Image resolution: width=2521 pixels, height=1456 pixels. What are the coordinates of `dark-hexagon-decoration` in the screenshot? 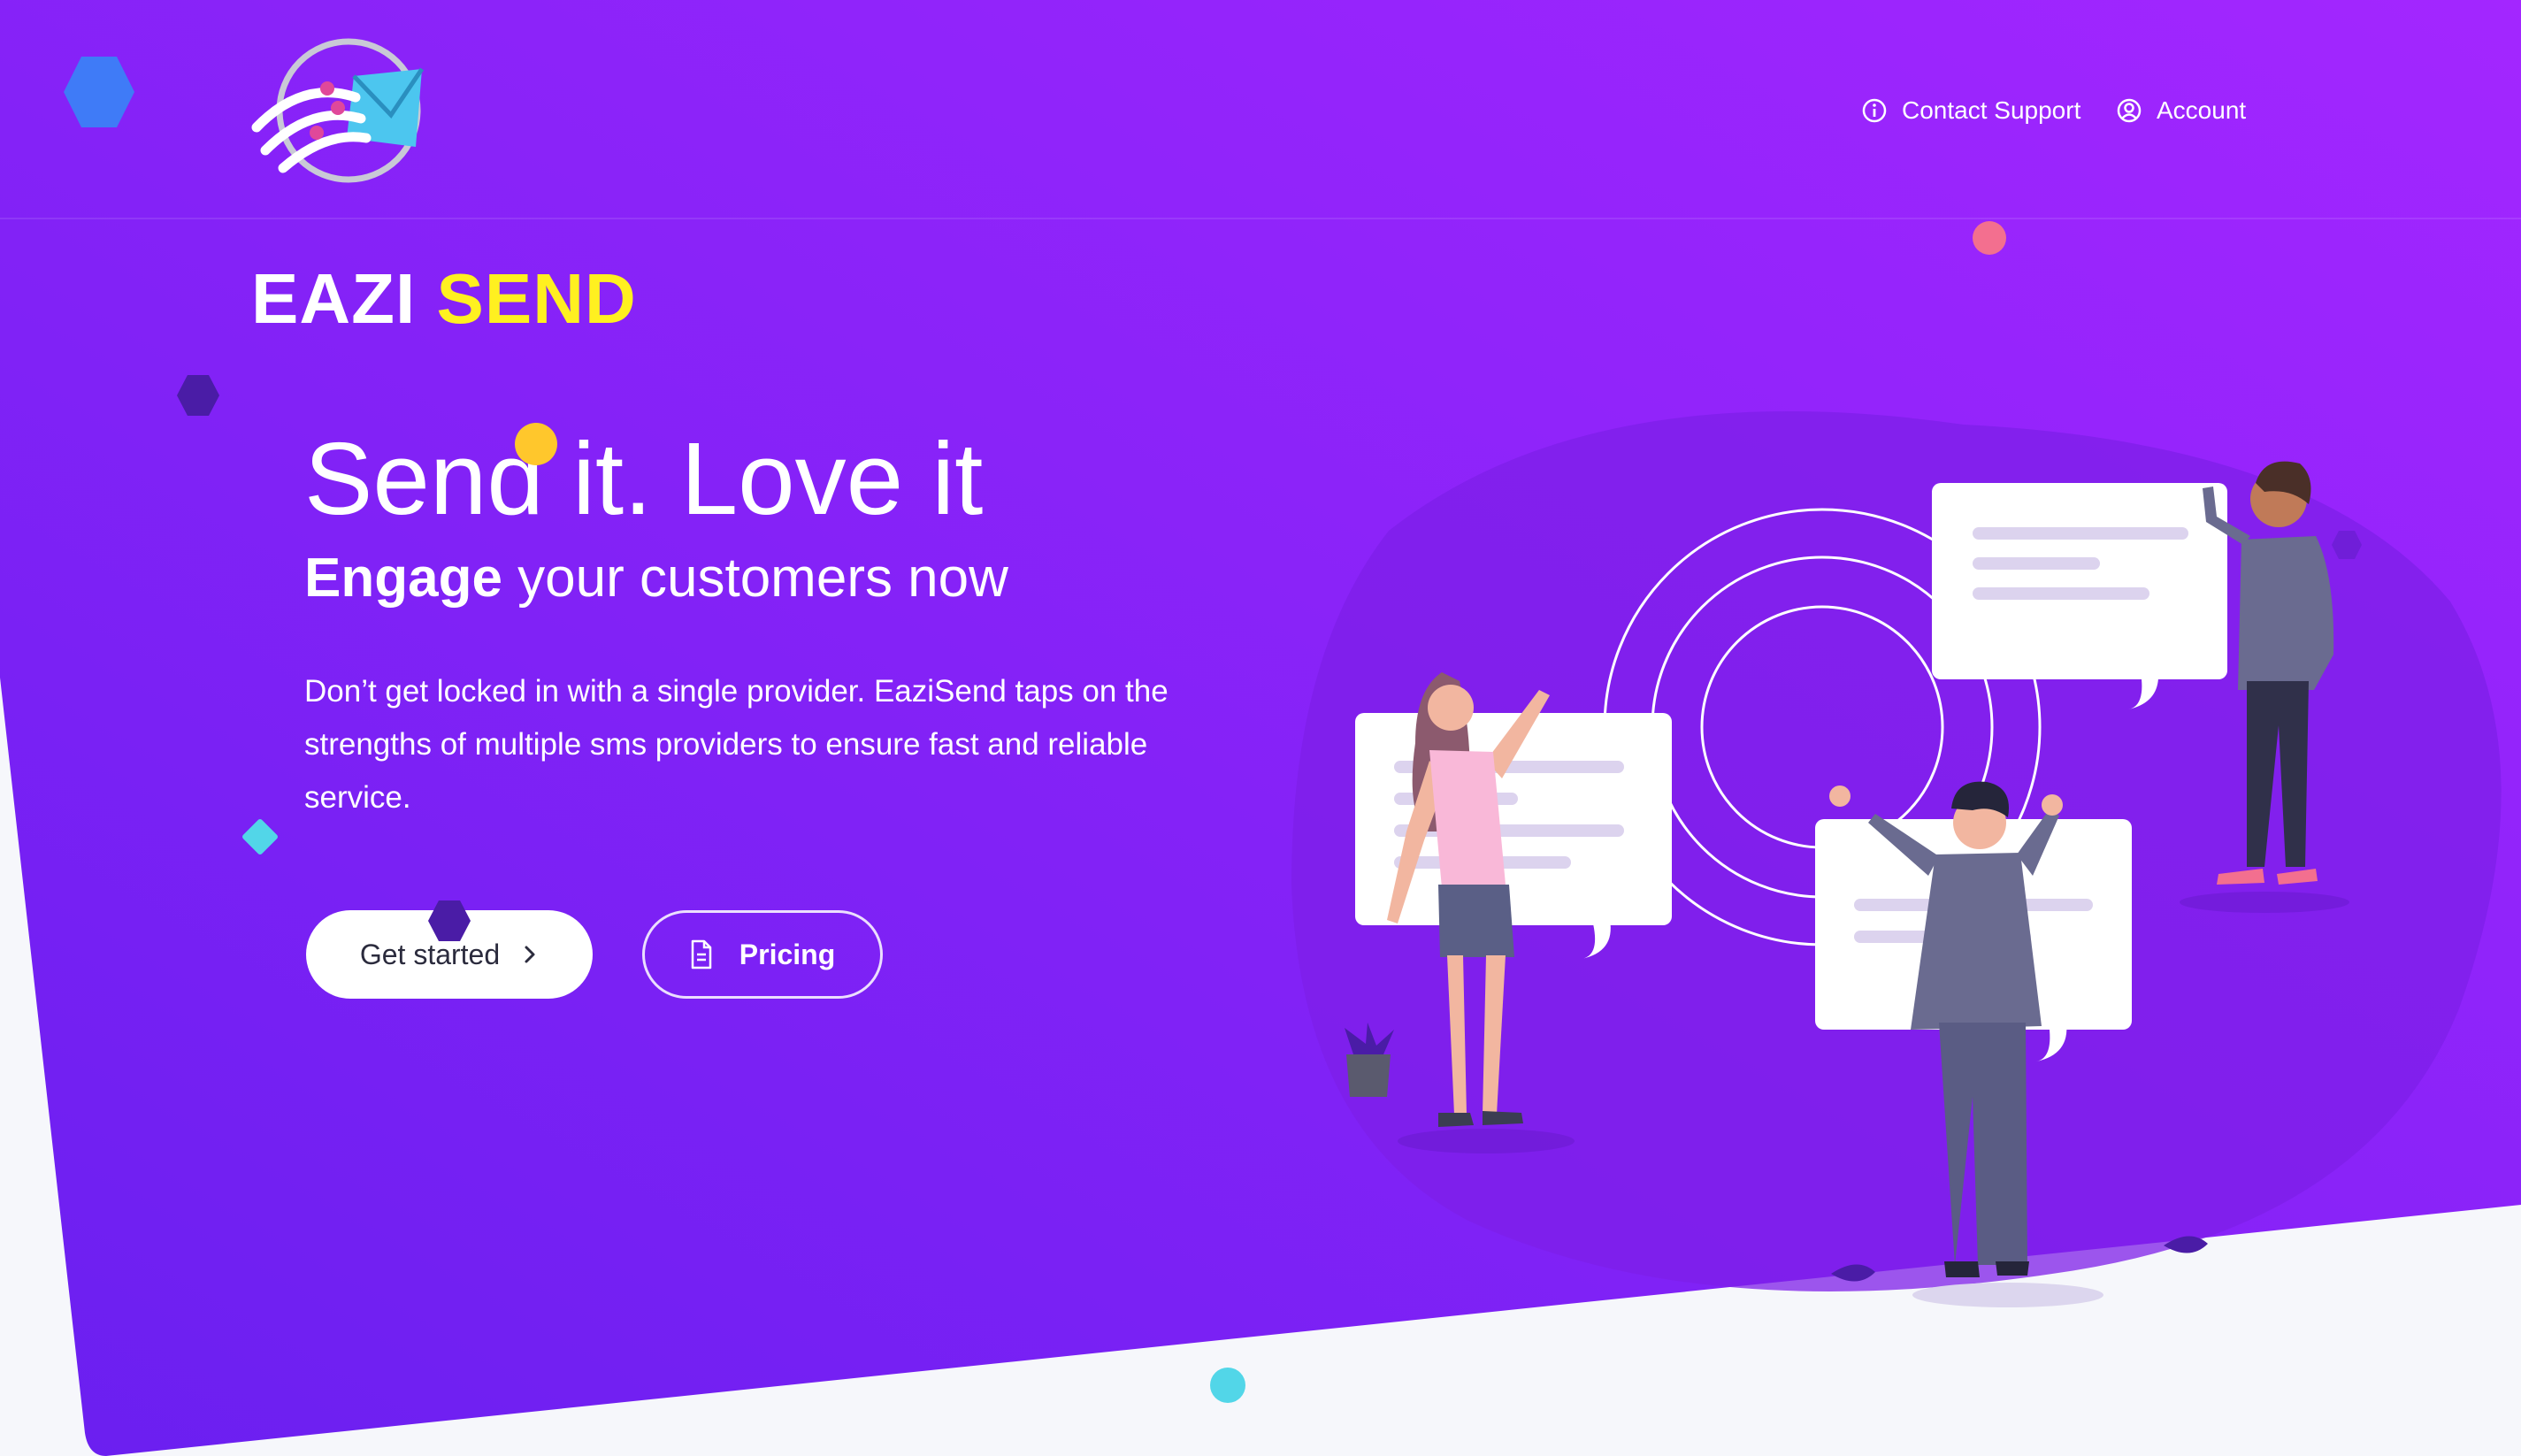 It's located at (198, 395).